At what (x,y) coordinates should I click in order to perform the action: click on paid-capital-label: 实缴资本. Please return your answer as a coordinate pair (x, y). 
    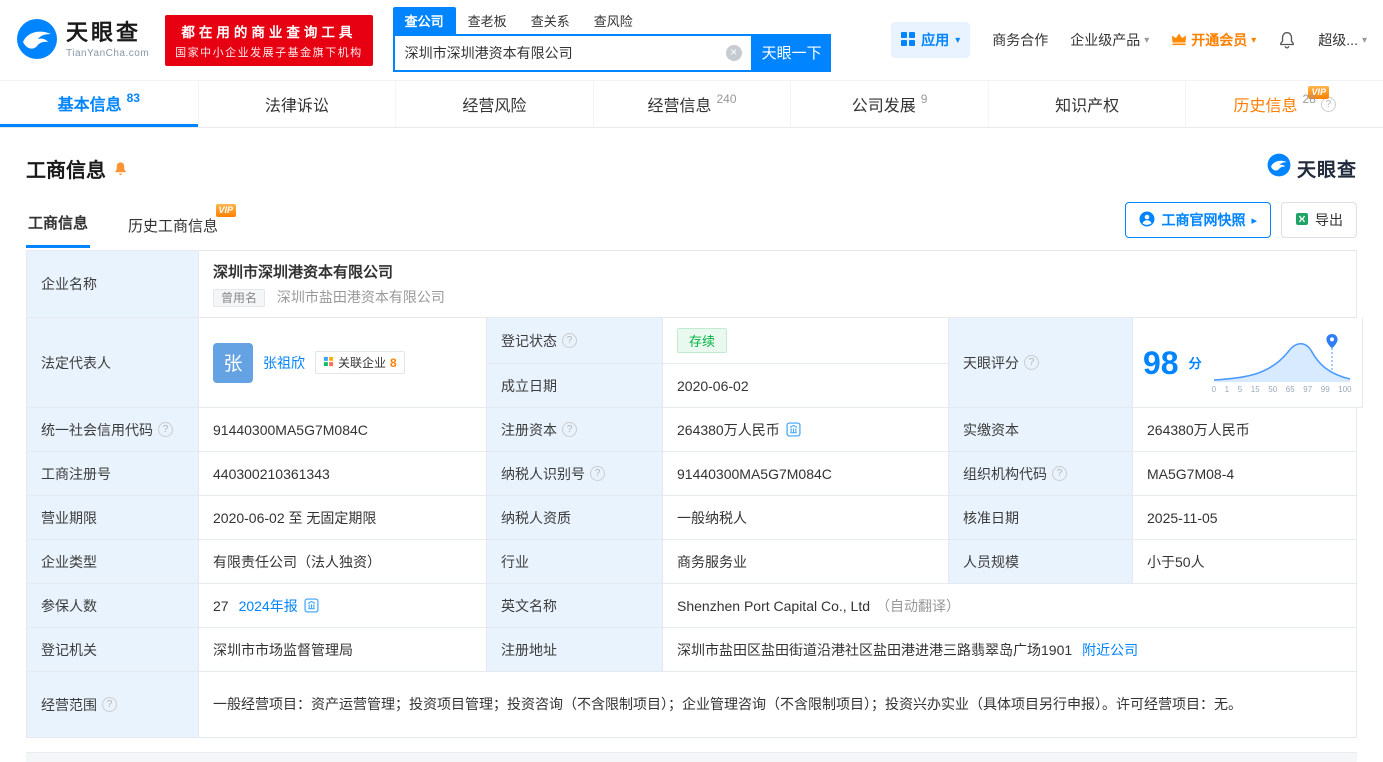
    Looking at the image, I should click on (1041, 430).